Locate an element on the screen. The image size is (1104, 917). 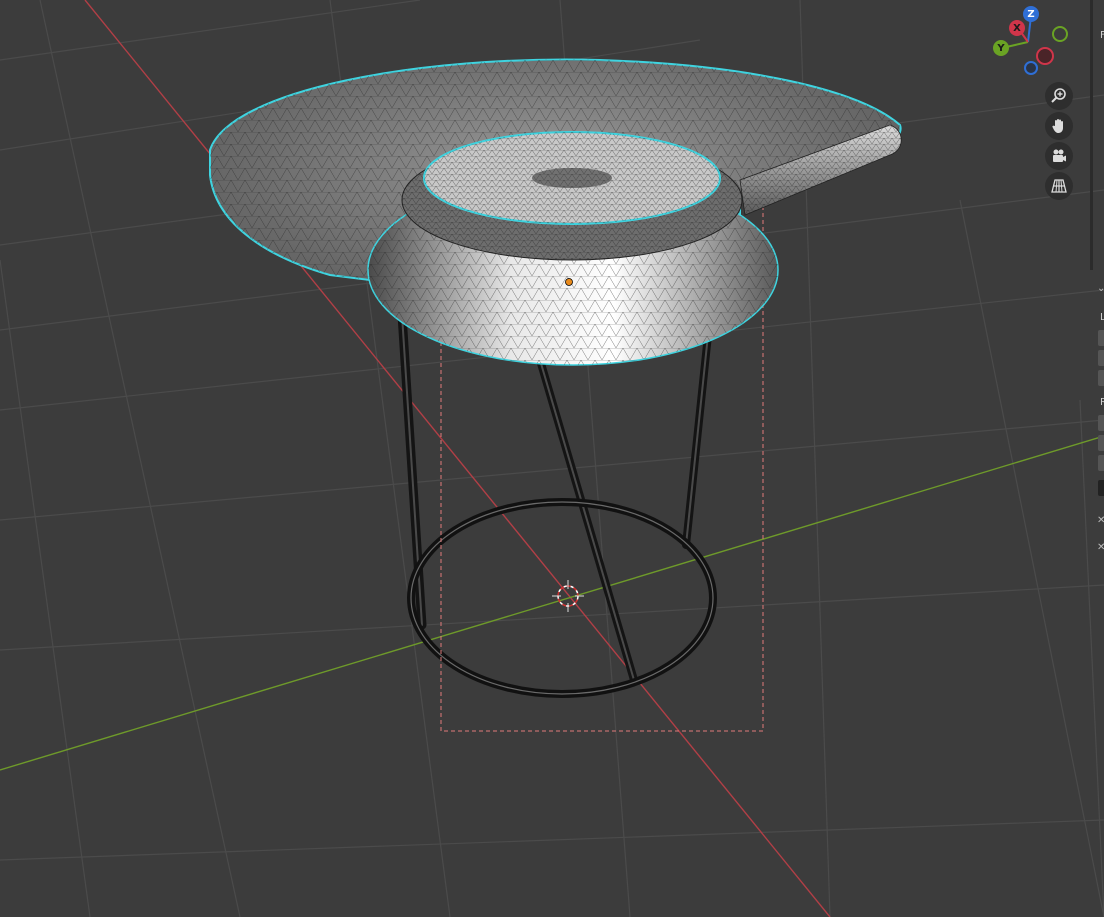
stool-legs is located at coordinates (554, 497).